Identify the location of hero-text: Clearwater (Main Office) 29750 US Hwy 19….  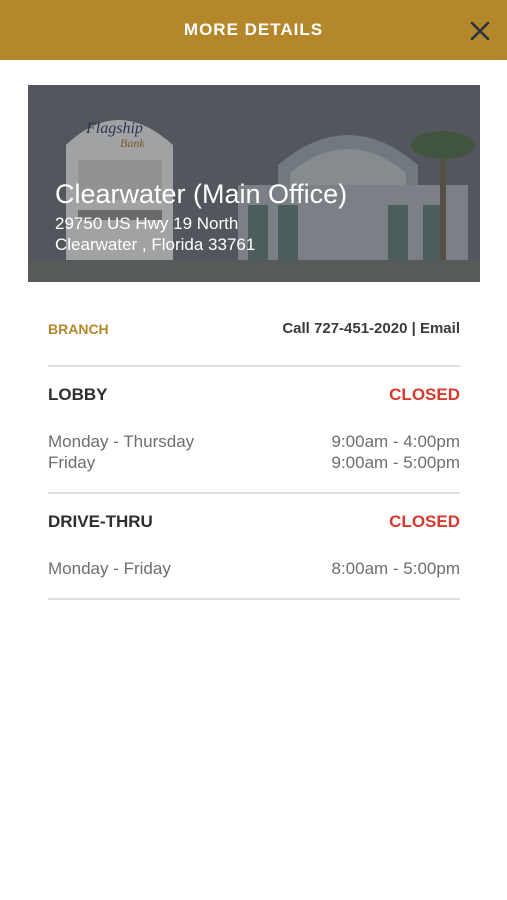
(201, 216).